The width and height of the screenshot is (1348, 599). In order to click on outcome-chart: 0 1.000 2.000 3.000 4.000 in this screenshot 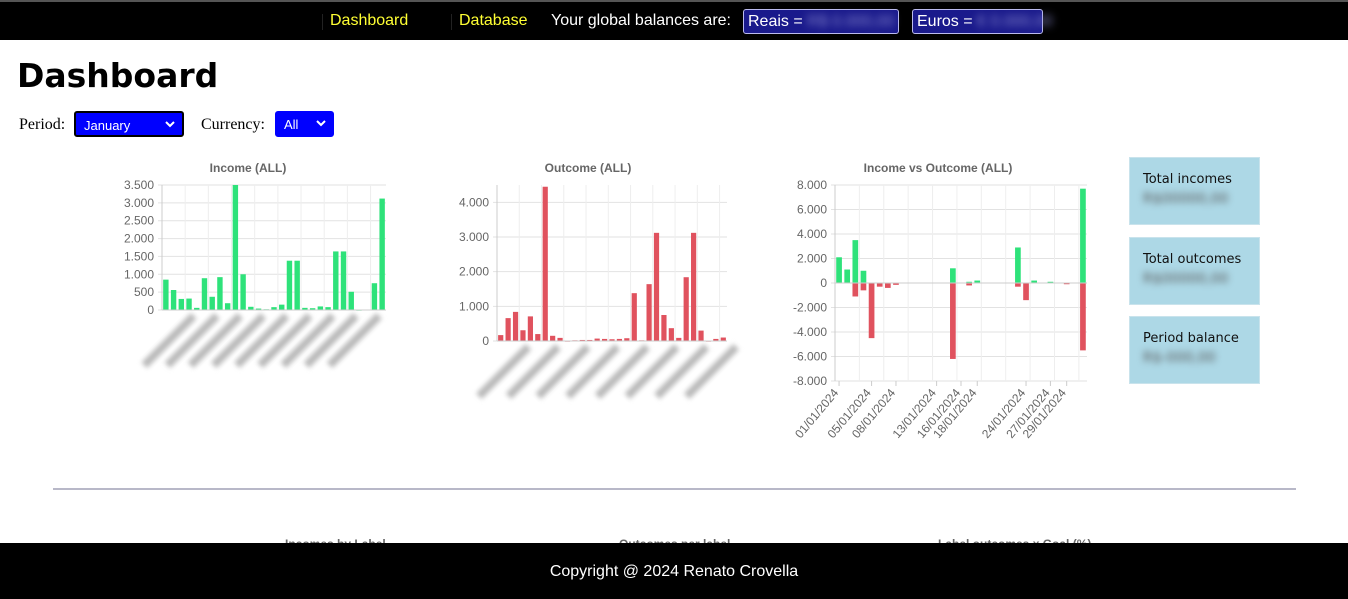, I will do `click(599, 292)`.